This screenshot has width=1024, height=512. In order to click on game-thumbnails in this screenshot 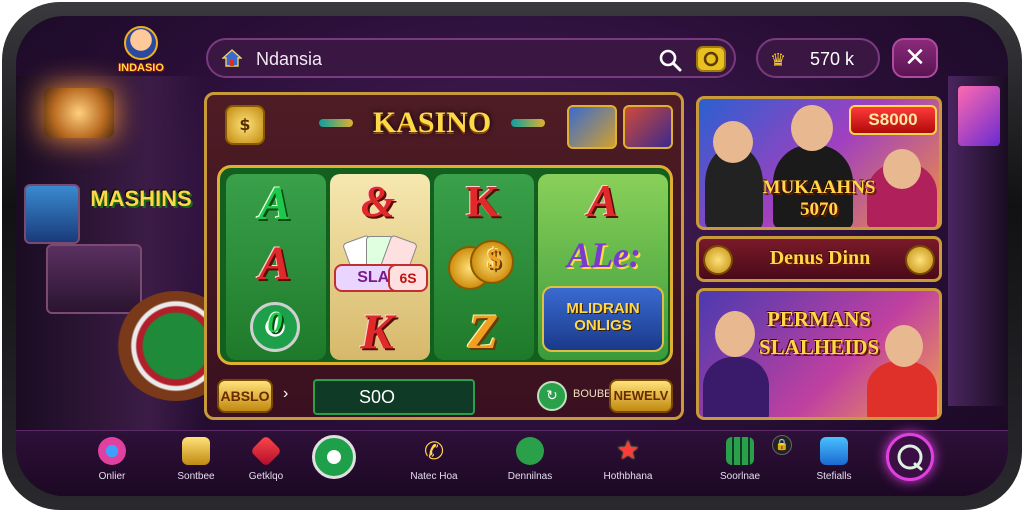, I will do `click(622, 128)`.